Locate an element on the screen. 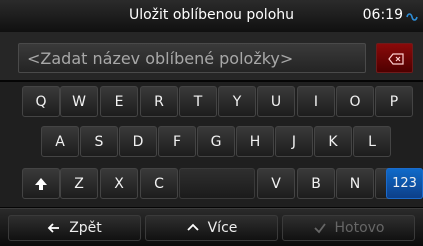  backspace-icon is located at coordinates (396, 59).